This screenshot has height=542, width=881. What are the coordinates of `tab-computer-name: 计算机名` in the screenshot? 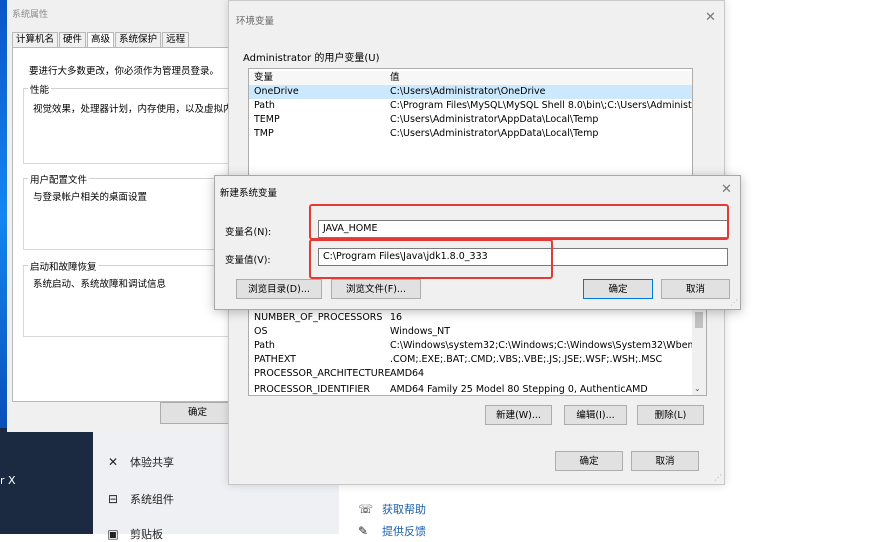 It's located at (35, 39).